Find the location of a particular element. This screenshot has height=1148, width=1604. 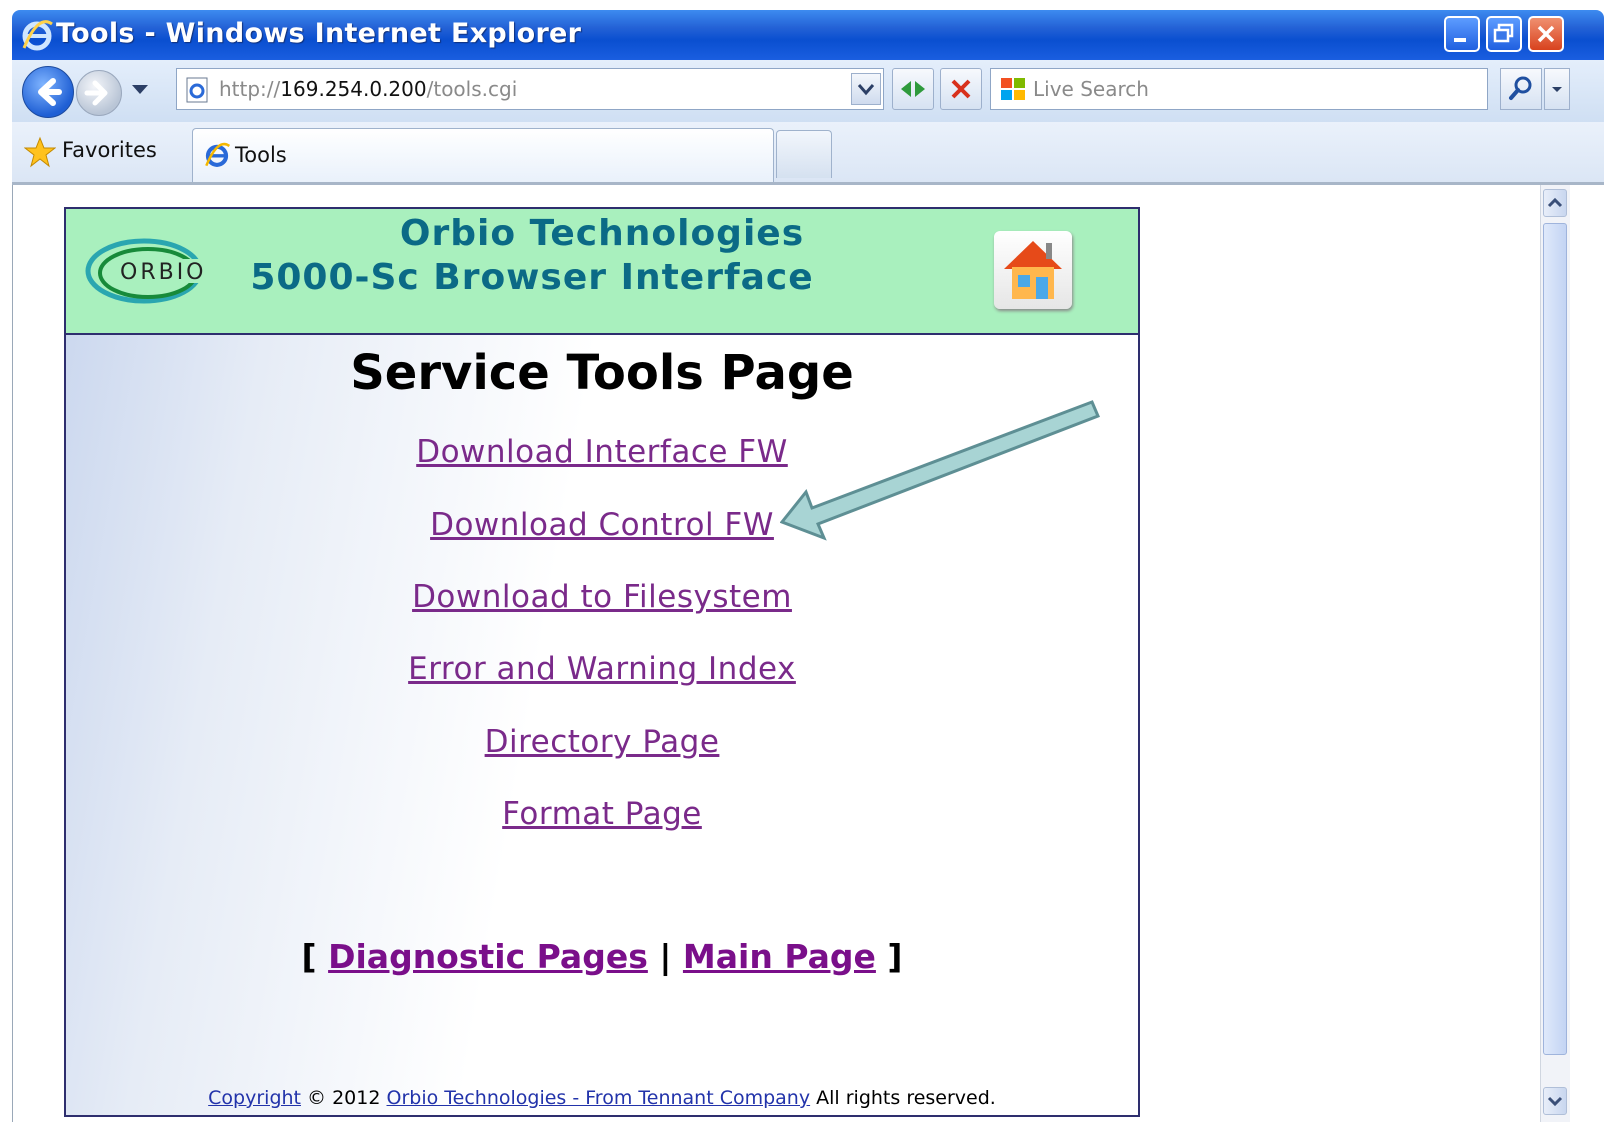

product-name: 5000-Sc Browser Interface is located at coordinates (532, 277).